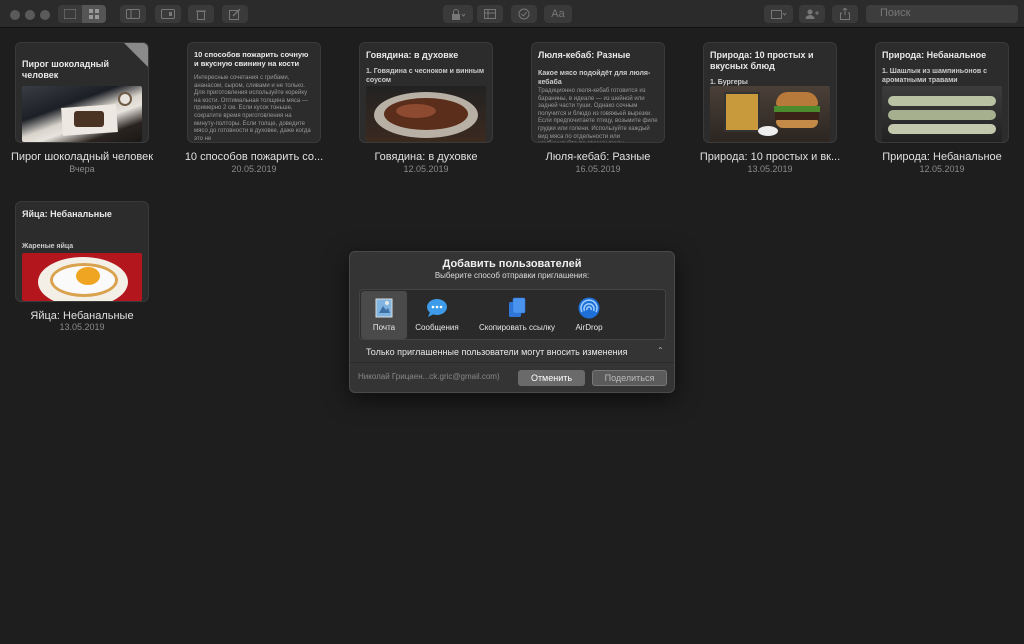  I want to click on note-title: Природа: Небанальное, so click(934, 55).